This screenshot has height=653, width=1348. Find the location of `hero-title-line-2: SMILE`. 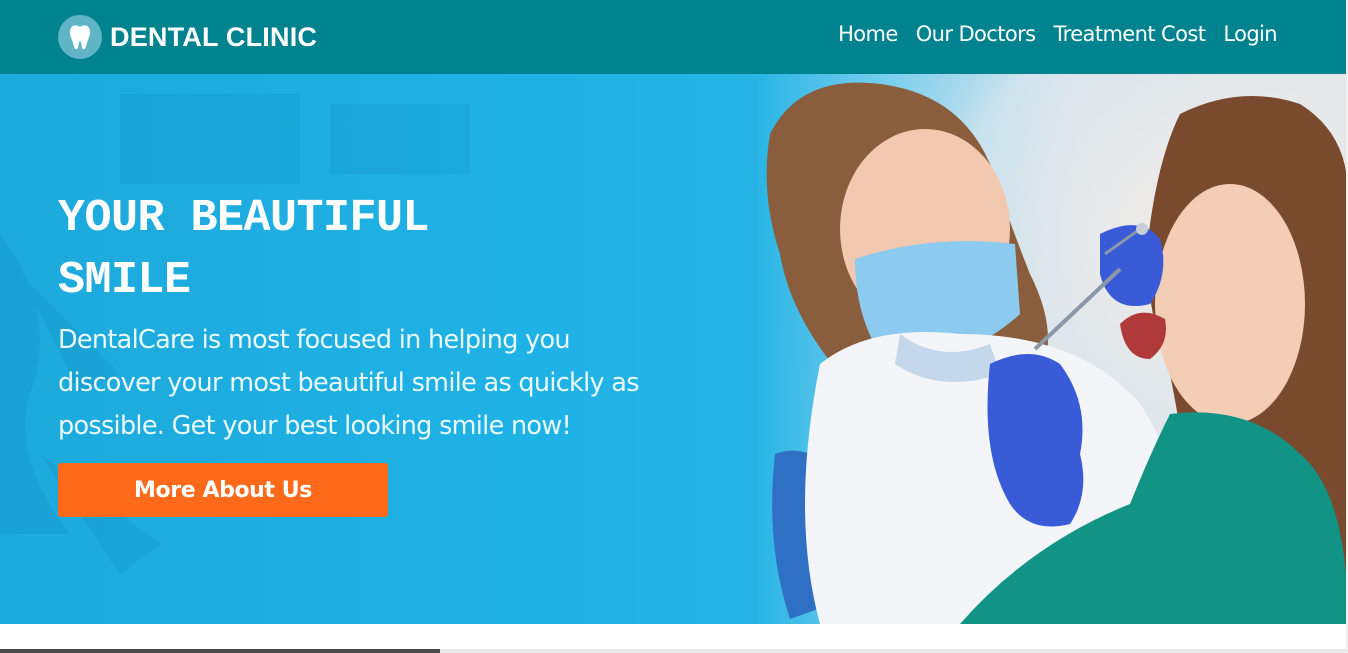

hero-title-line-2: SMILE is located at coordinates (124, 280).